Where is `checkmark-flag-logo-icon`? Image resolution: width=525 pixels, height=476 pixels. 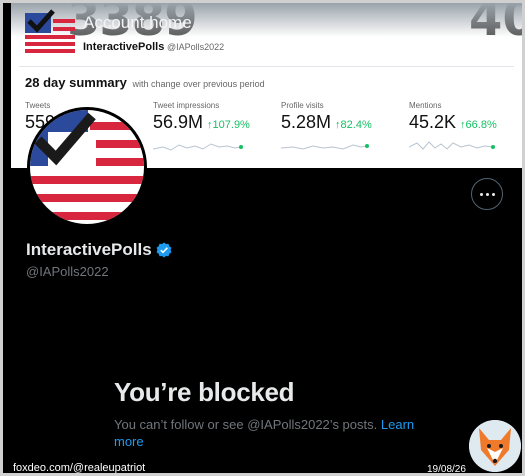 checkmark-flag-logo-icon is located at coordinates (87, 167).